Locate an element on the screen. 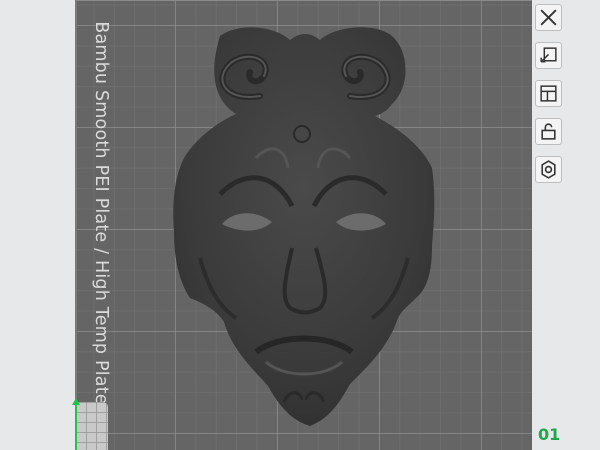 The image size is (600, 450). arrange-button is located at coordinates (548, 93).